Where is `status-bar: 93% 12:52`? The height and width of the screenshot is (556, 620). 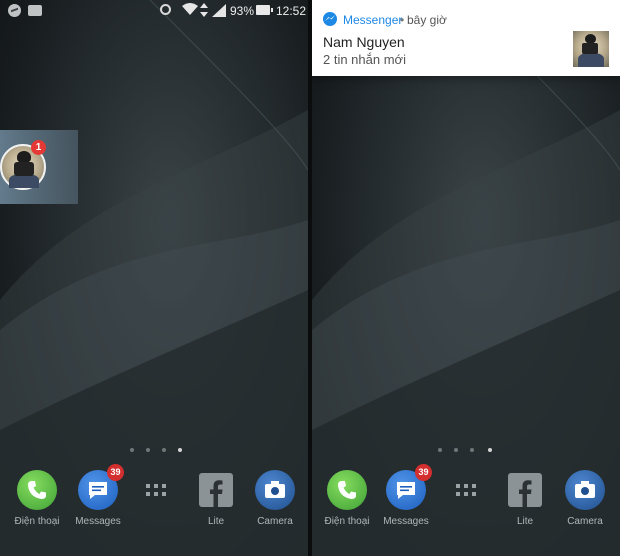
status-bar: 93% 12:52 is located at coordinates (154, 11).